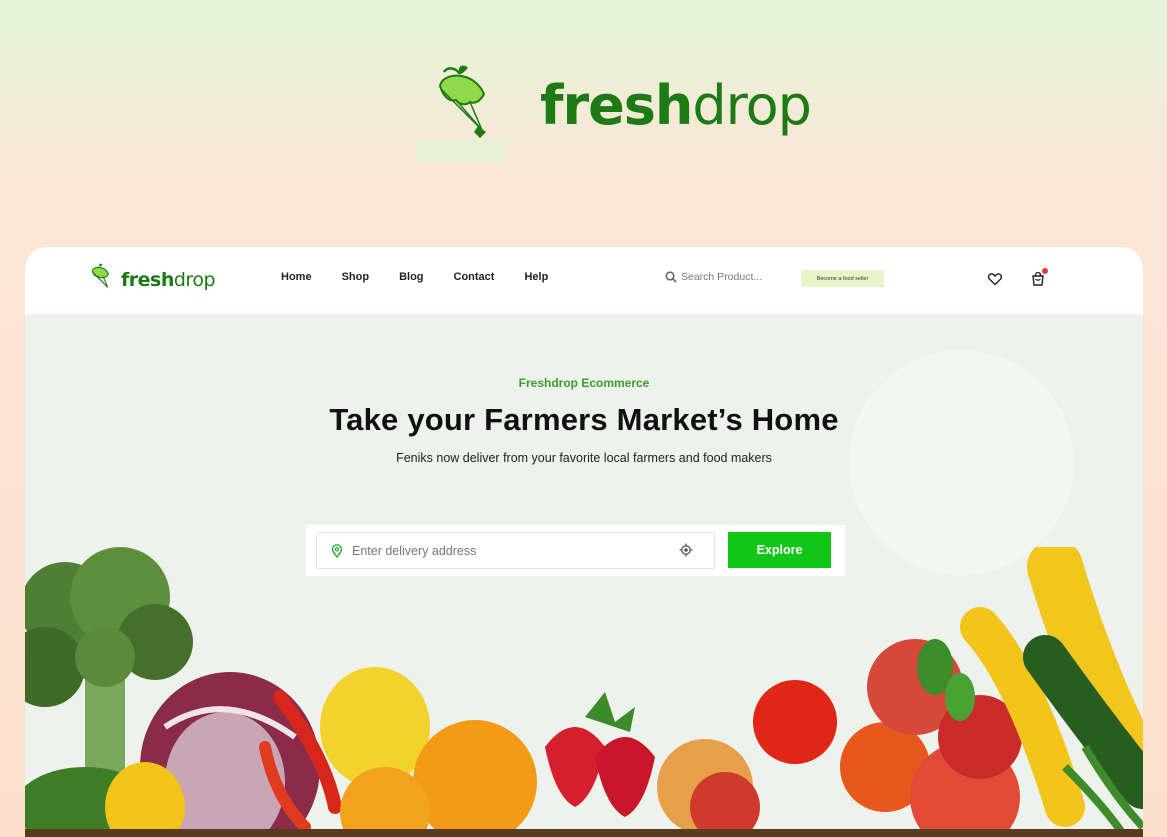  I want to click on nav-logo: freshdrop, so click(157, 278).